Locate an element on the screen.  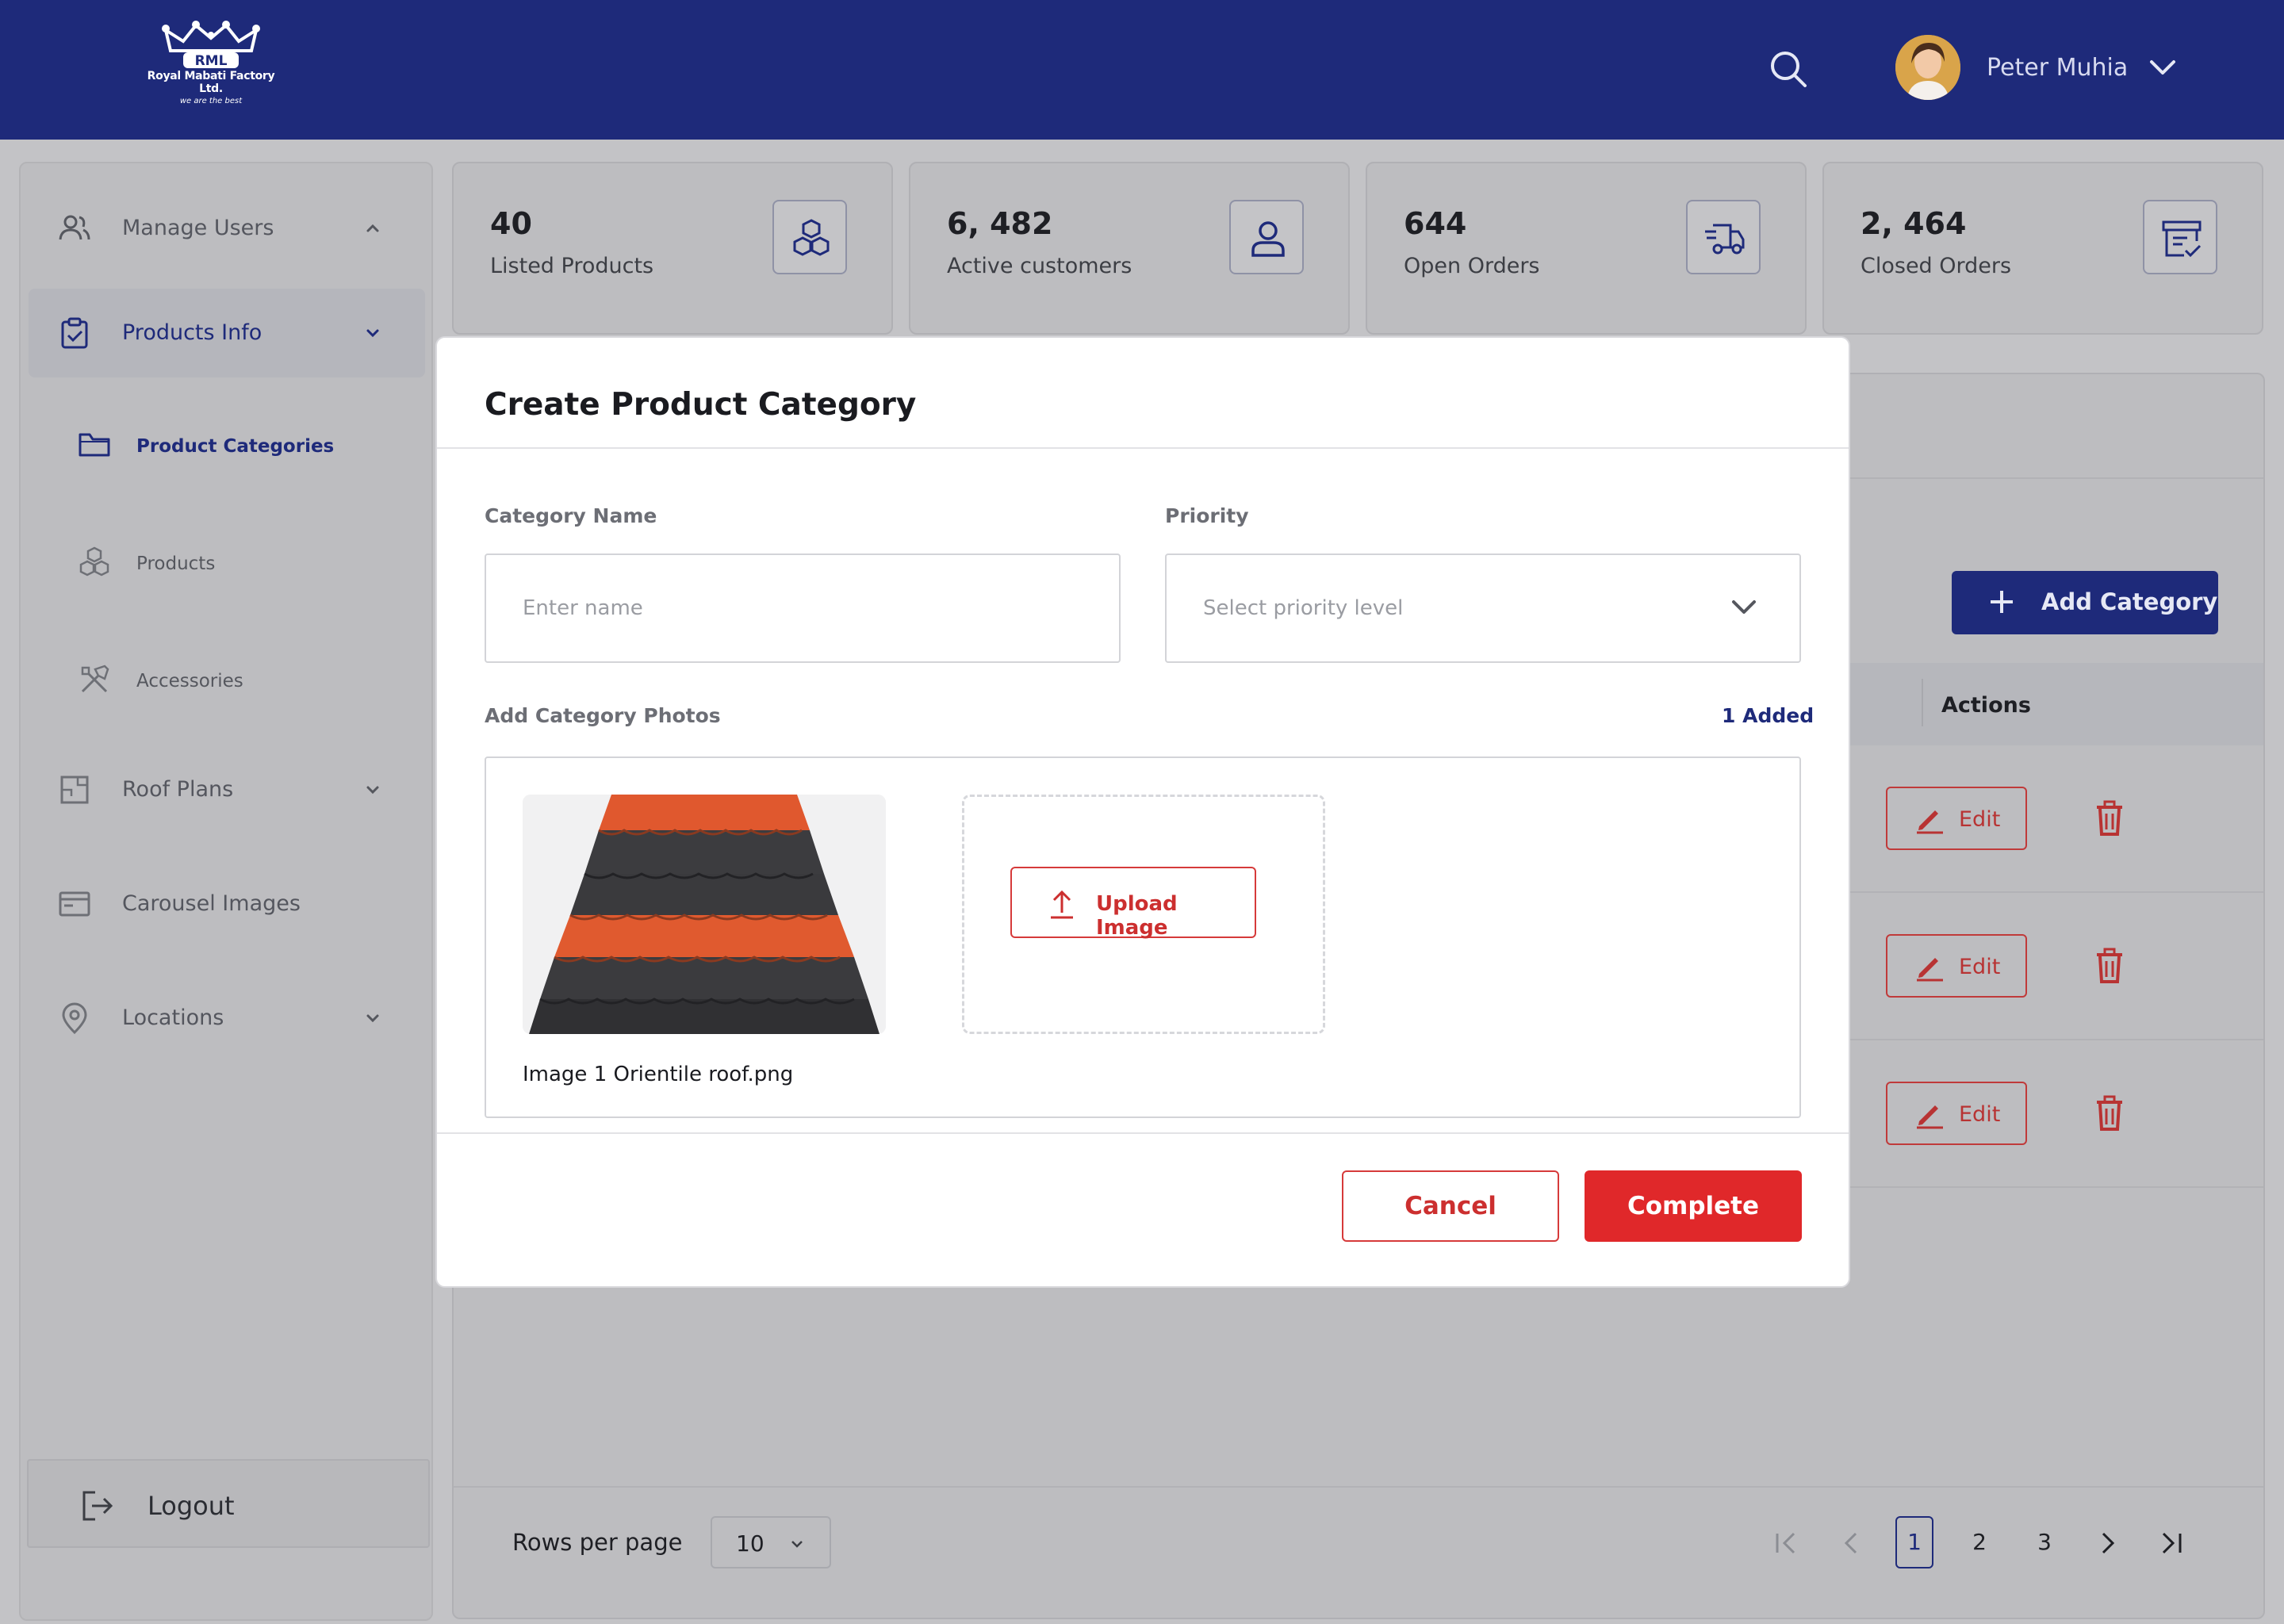
user-icon is located at coordinates (1268, 239).